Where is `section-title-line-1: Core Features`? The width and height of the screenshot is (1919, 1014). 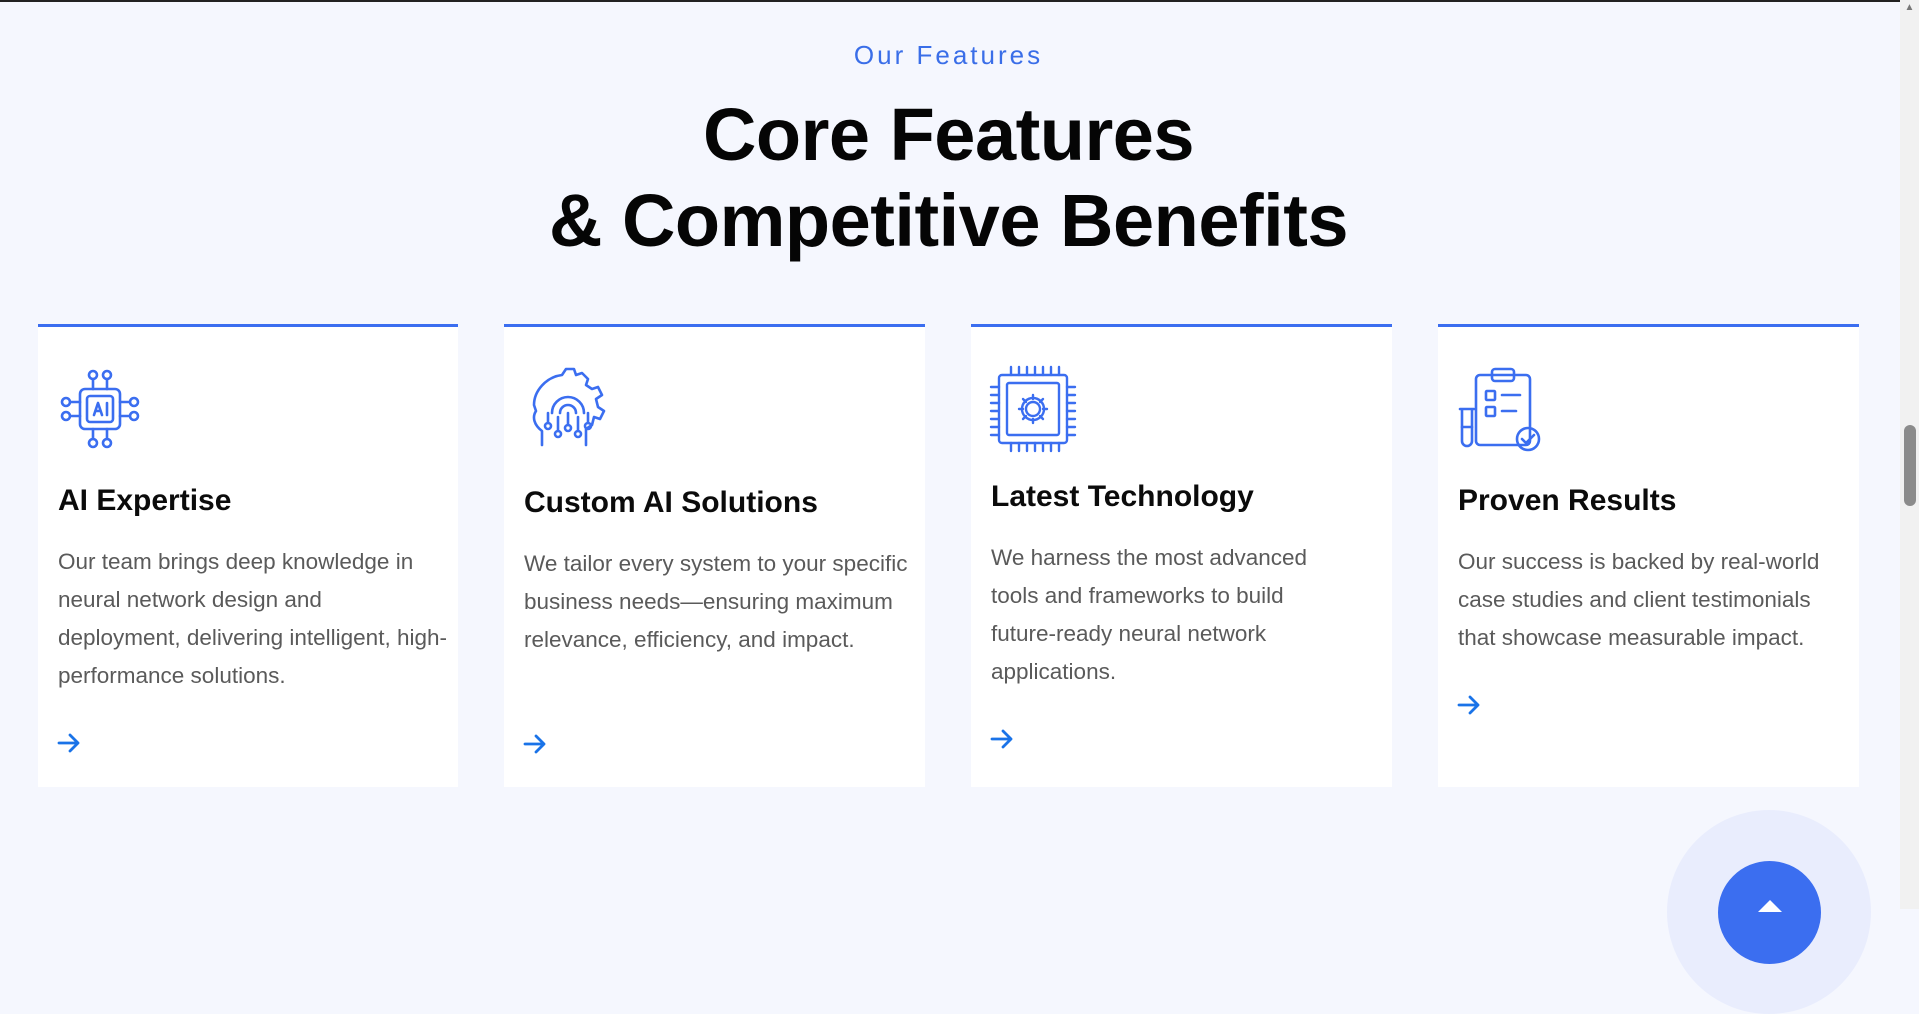
section-title-line-1: Core Features is located at coordinates (948, 134).